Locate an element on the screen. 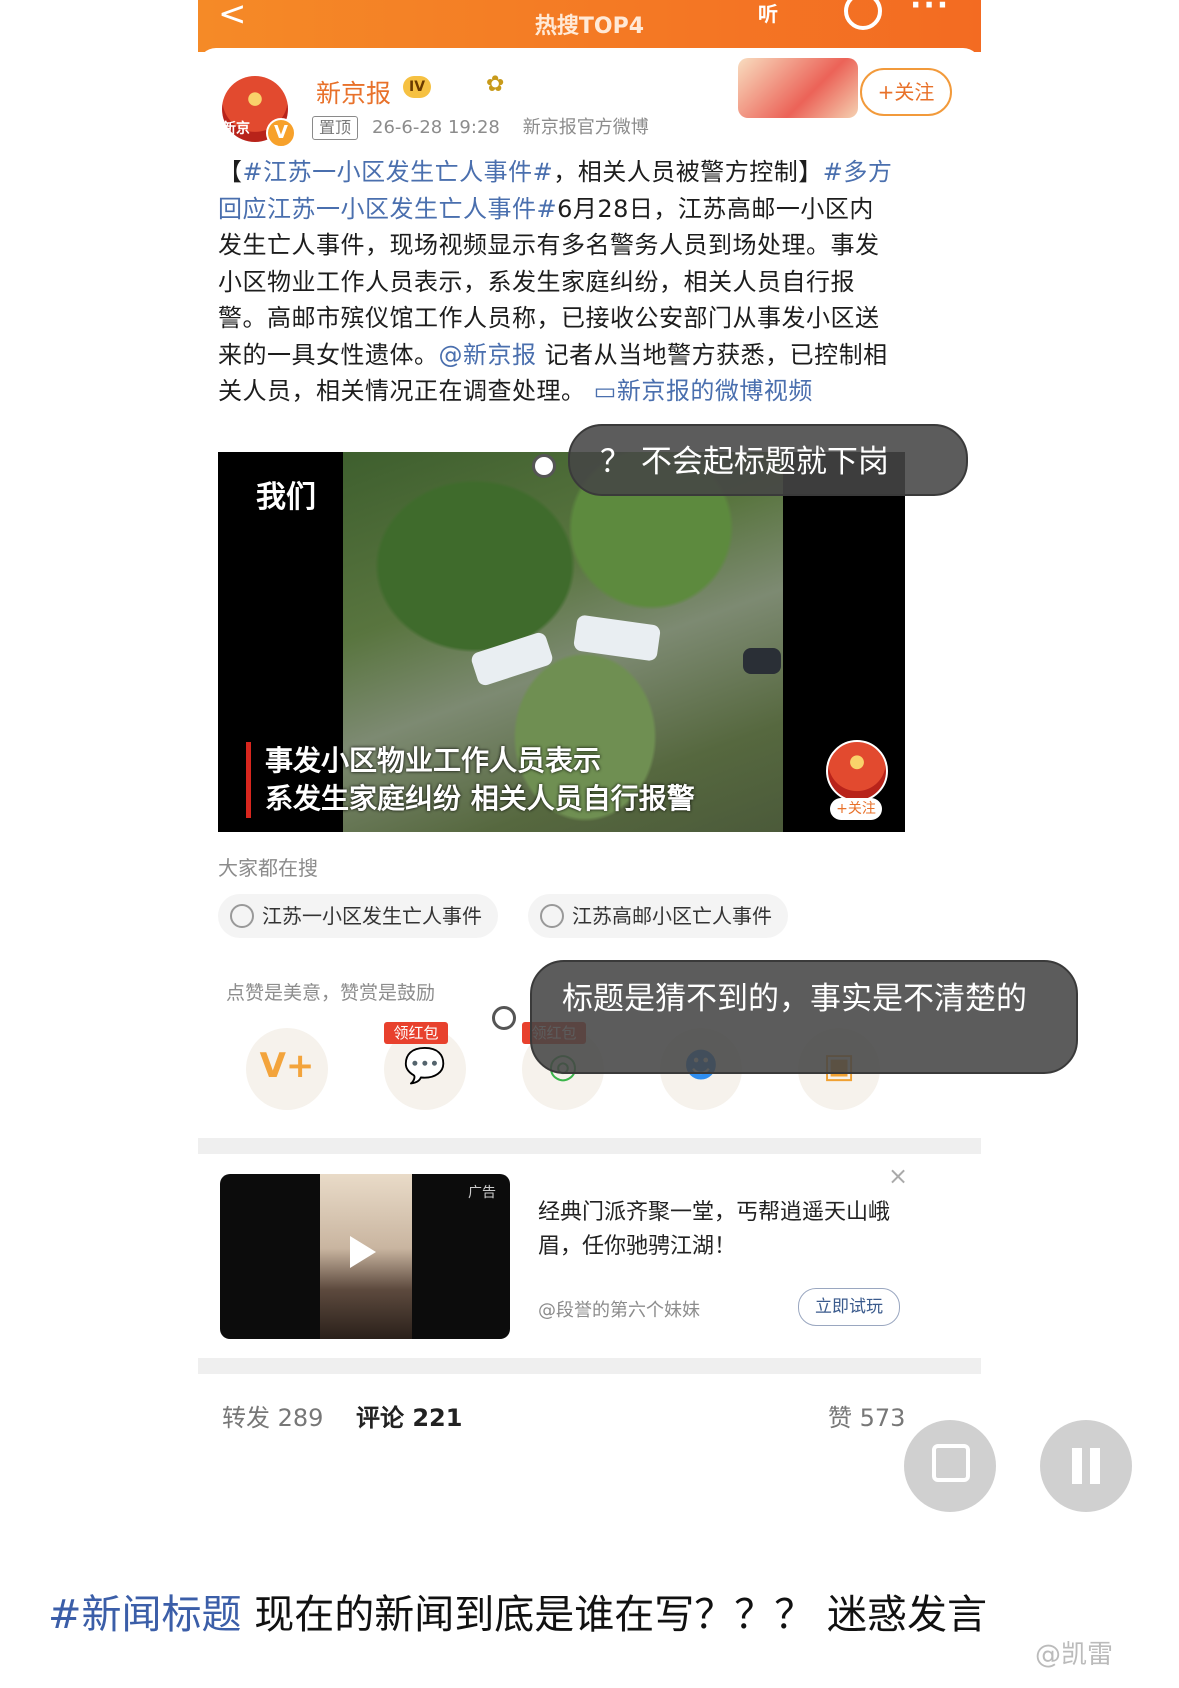 Image resolution: width=1179 pixels, height=1688 pixels. wechat-share-button: 领红包 💬 is located at coordinates (425, 1066).